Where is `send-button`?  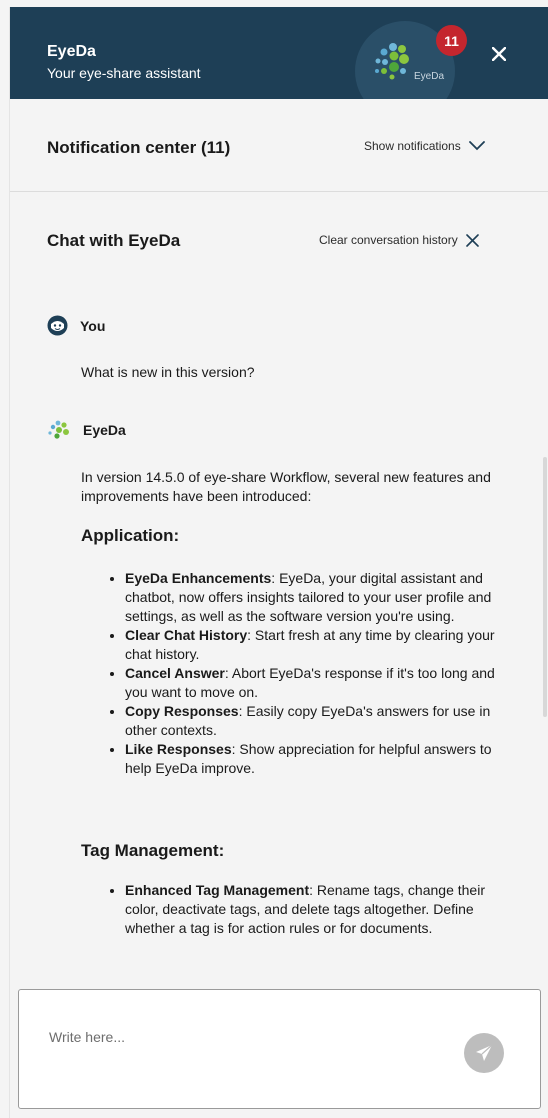 send-button is located at coordinates (484, 1053).